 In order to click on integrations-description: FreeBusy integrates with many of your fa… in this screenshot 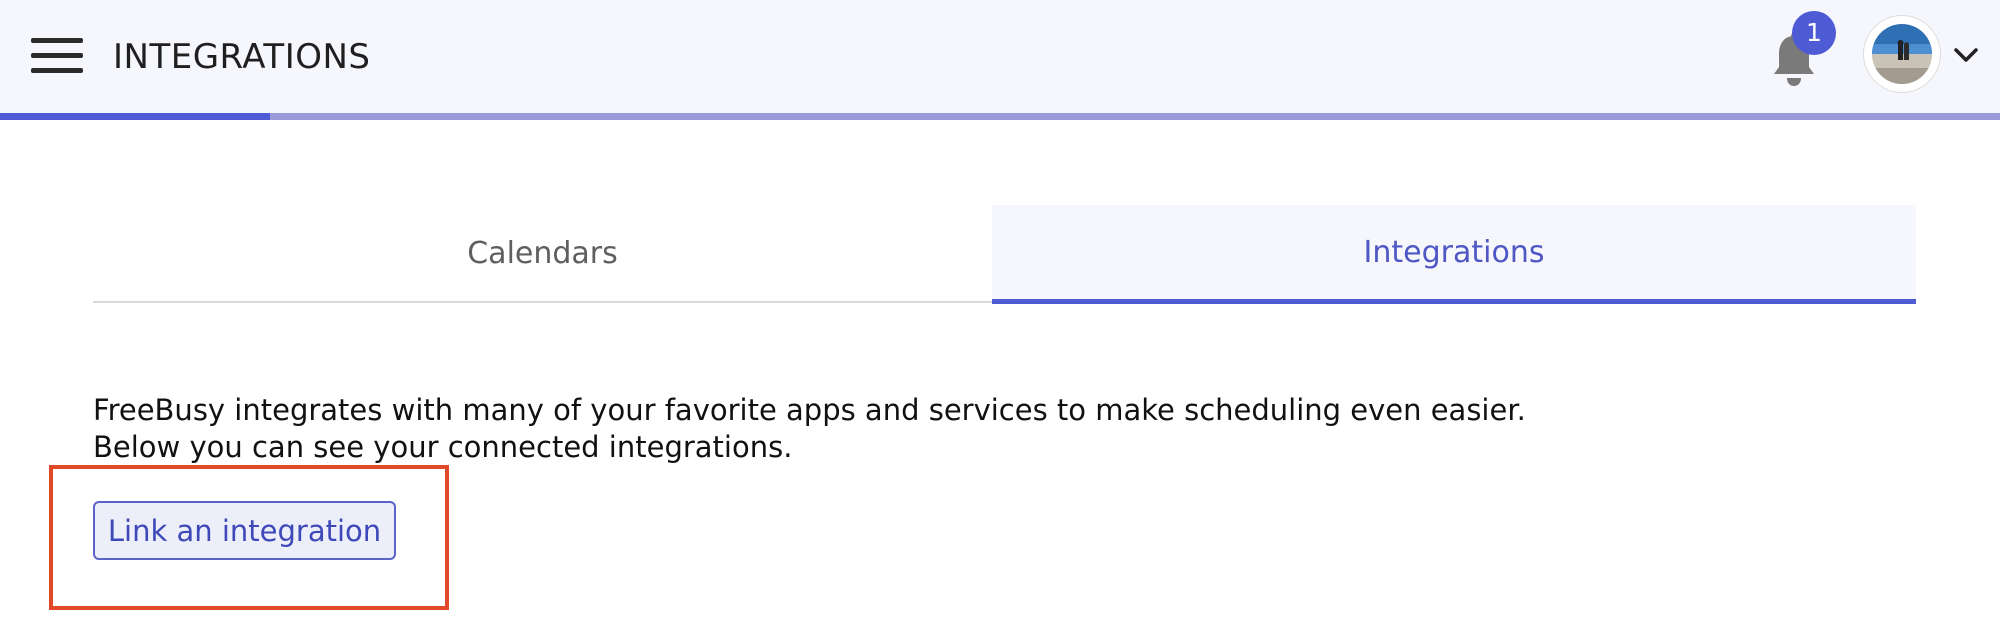, I will do `click(809, 429)`.